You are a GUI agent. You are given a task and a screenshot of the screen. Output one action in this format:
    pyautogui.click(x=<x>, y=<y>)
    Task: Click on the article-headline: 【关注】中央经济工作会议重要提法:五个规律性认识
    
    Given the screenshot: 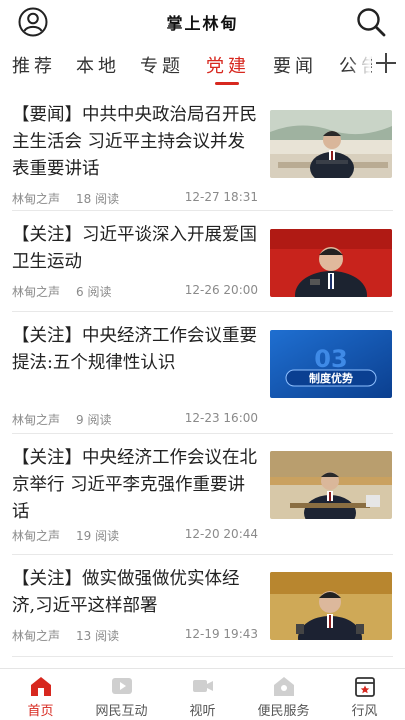 What is the action you would take?
    pyautogui.click(x=134, y=349)
    